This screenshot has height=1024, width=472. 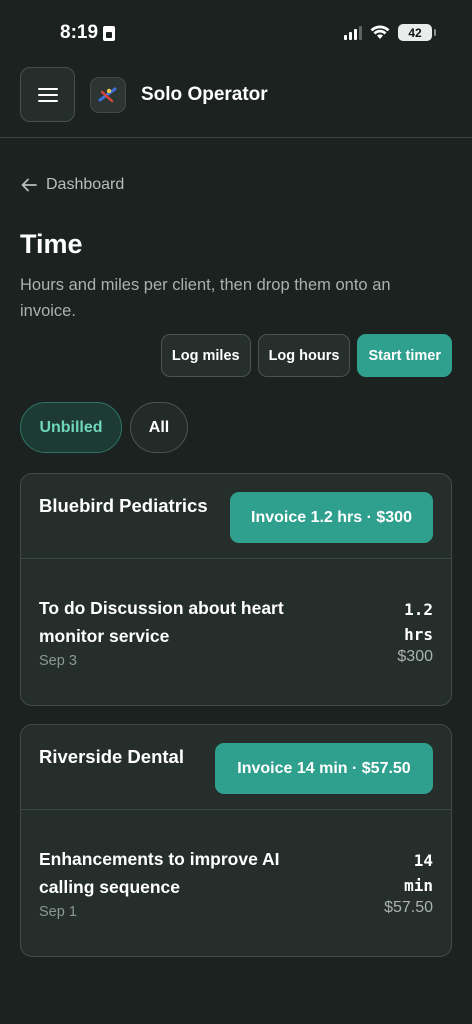 What do you see at coordinates (205, 355) in the screenshot?
I see `log-miles-button: Log miles` at bounding box center [205, 355].